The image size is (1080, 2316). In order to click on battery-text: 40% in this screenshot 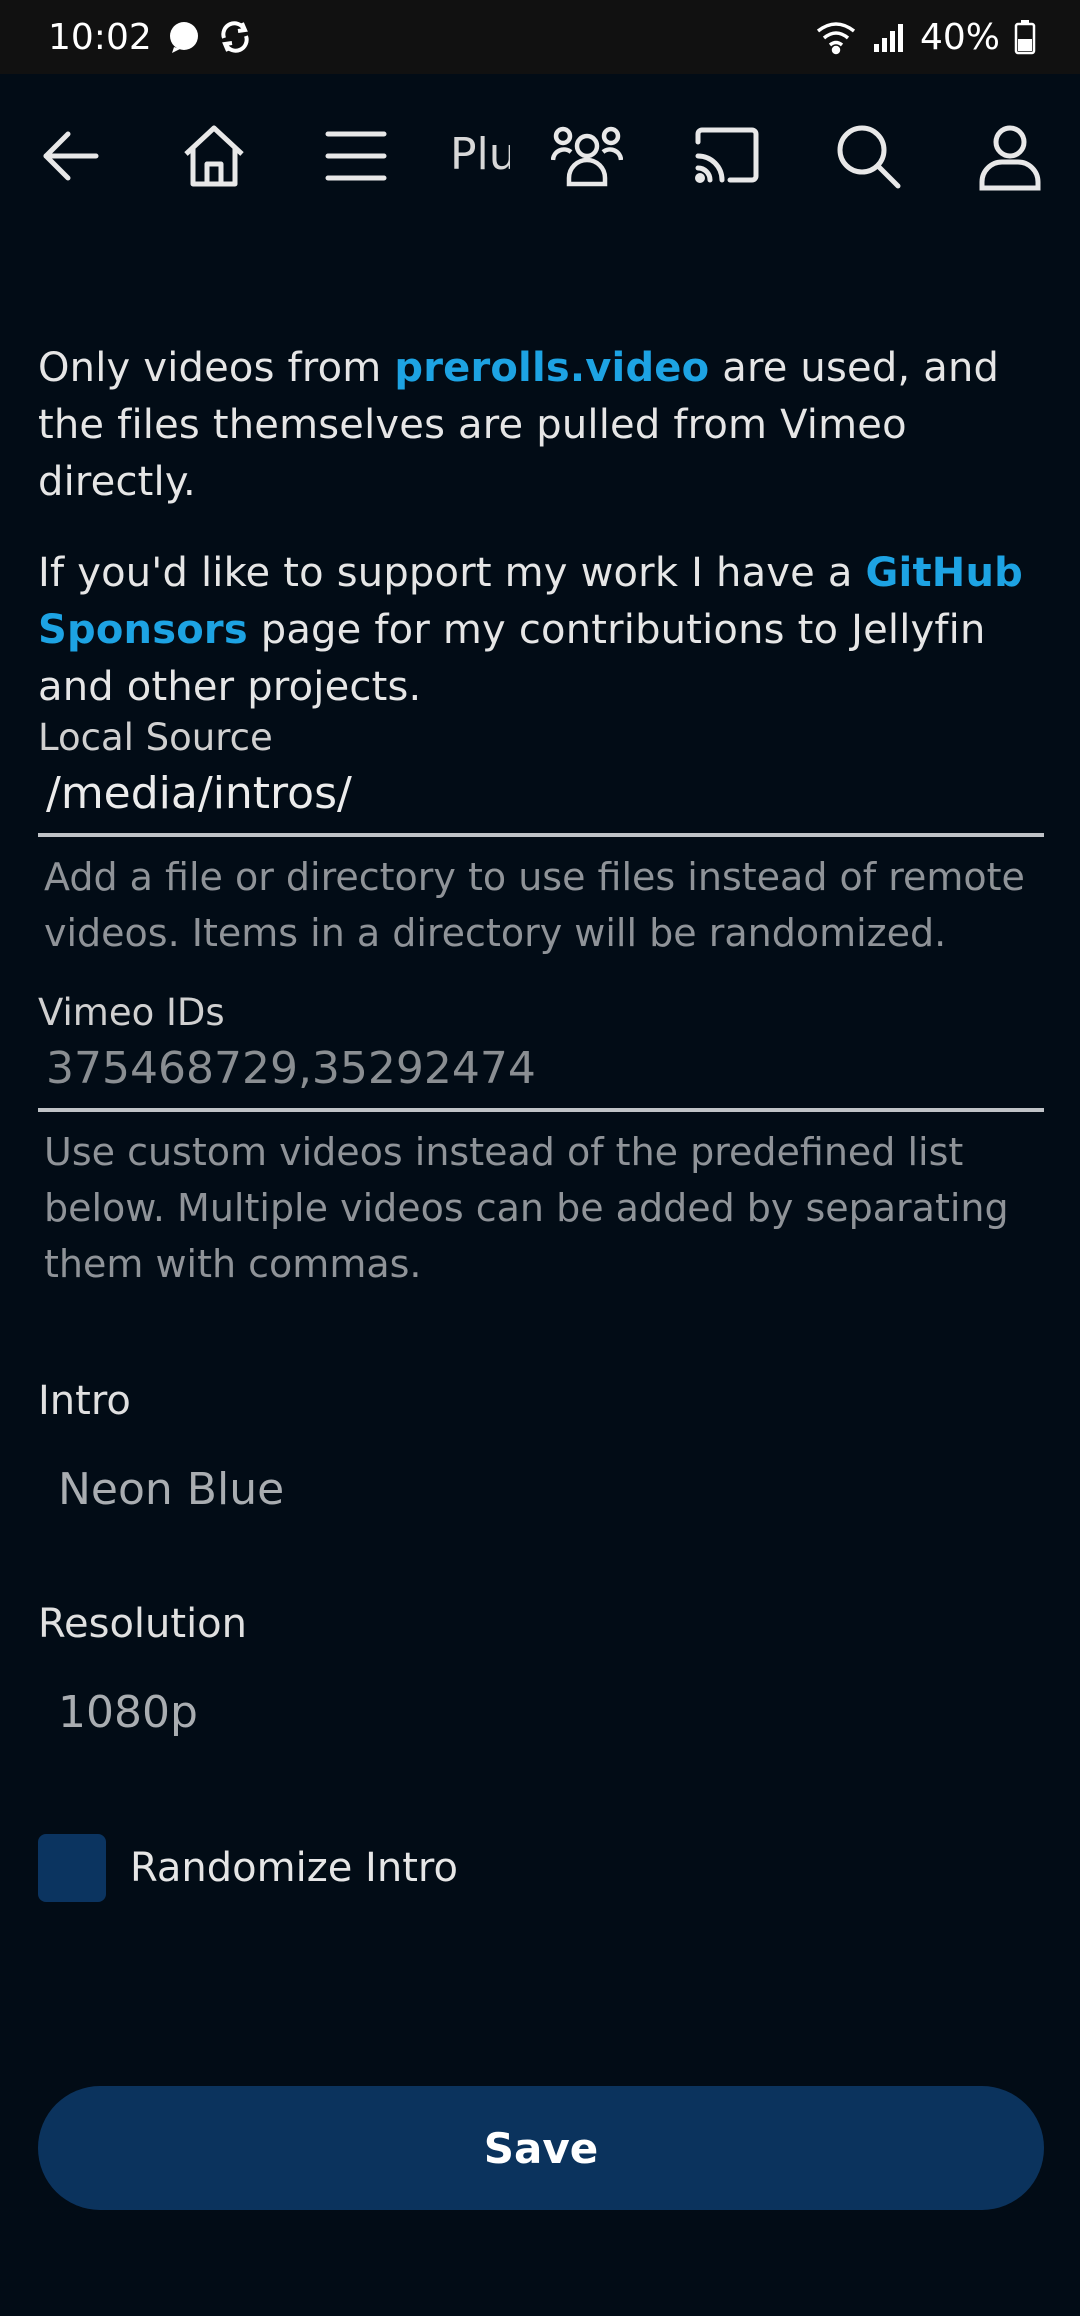, I will do `click(959, 37)`.